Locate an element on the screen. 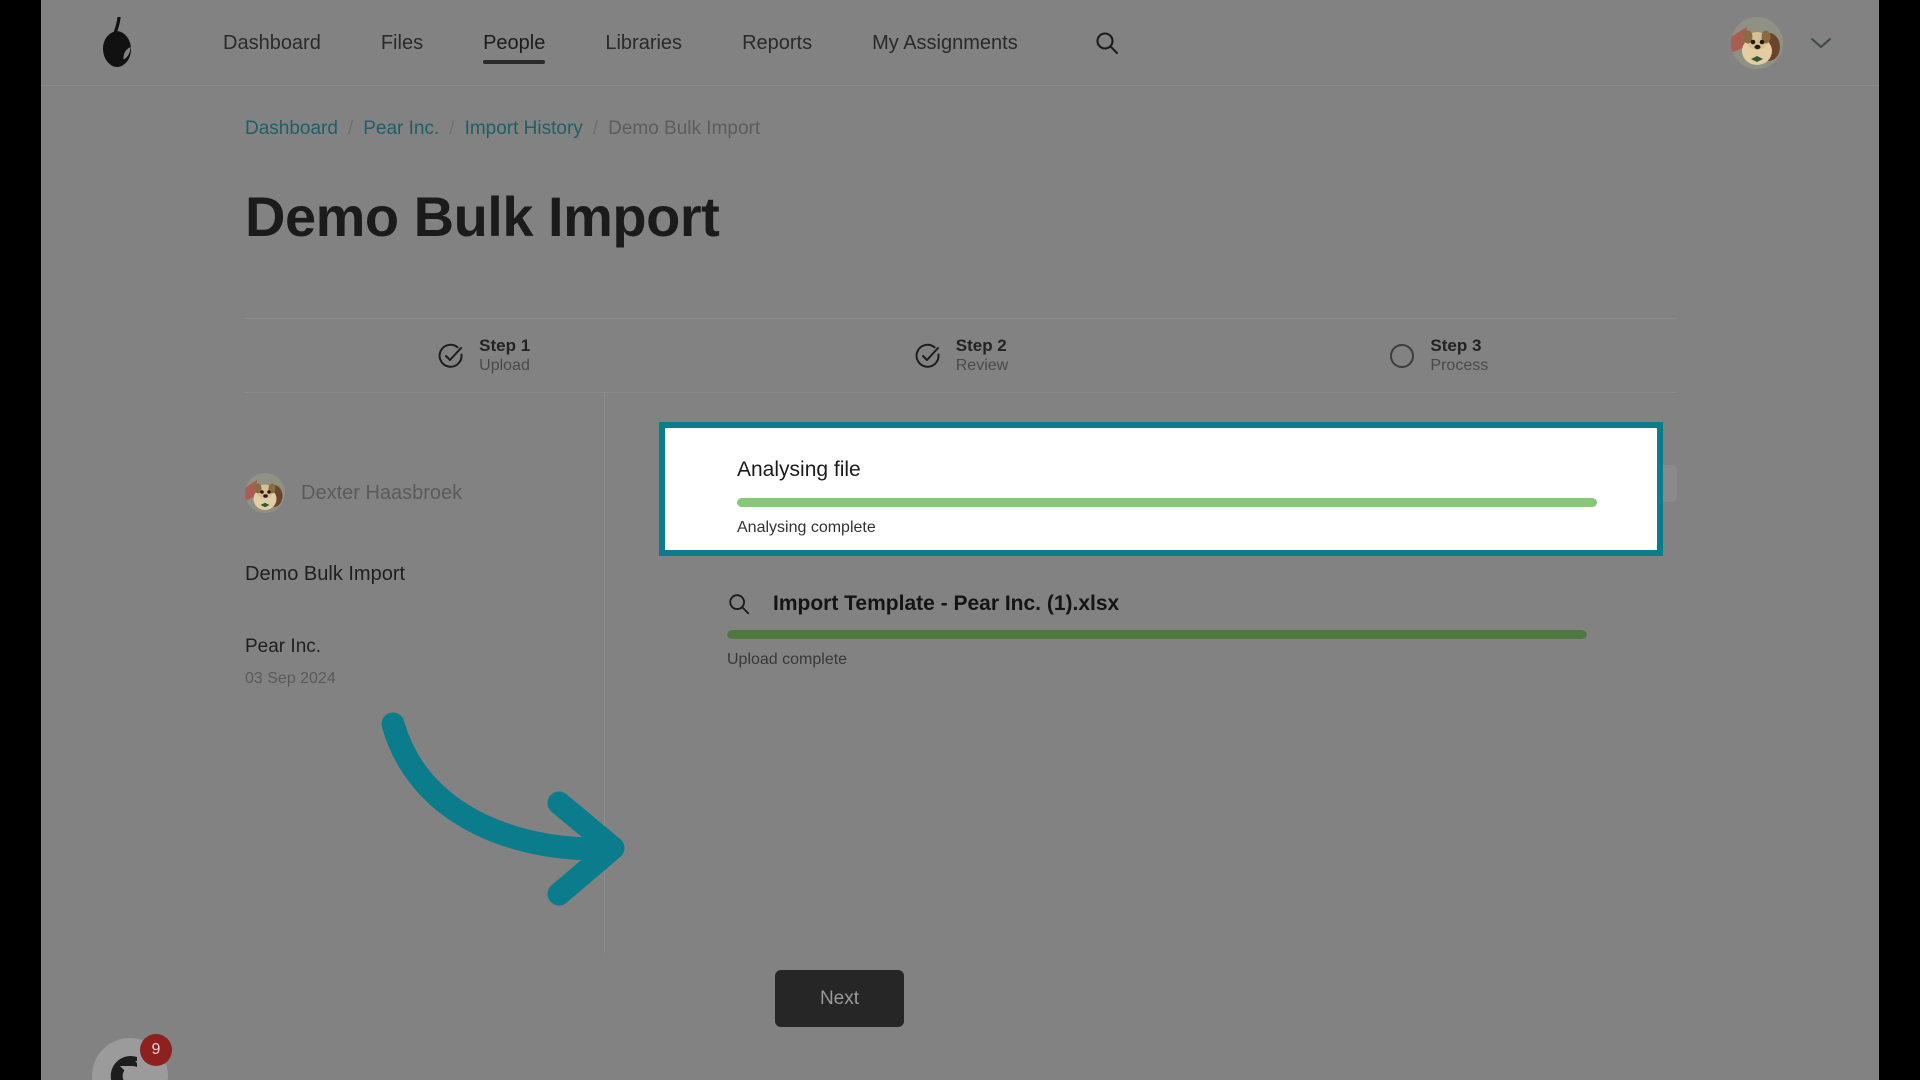 This screenshot has height=1080, width=1920. analysing-progress-fill is located at coordinates (1167, 502).